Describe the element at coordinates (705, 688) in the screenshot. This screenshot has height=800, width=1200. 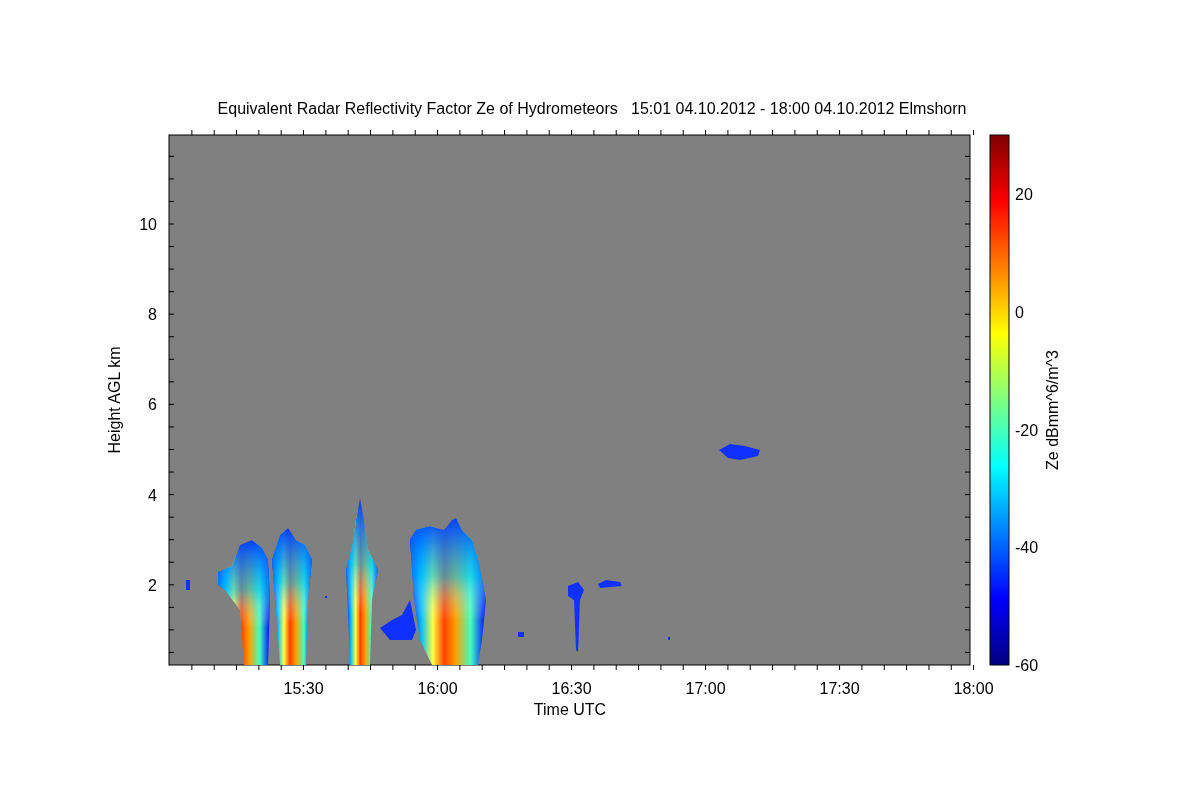
I see `x-tick-label: 17:00` at that location.